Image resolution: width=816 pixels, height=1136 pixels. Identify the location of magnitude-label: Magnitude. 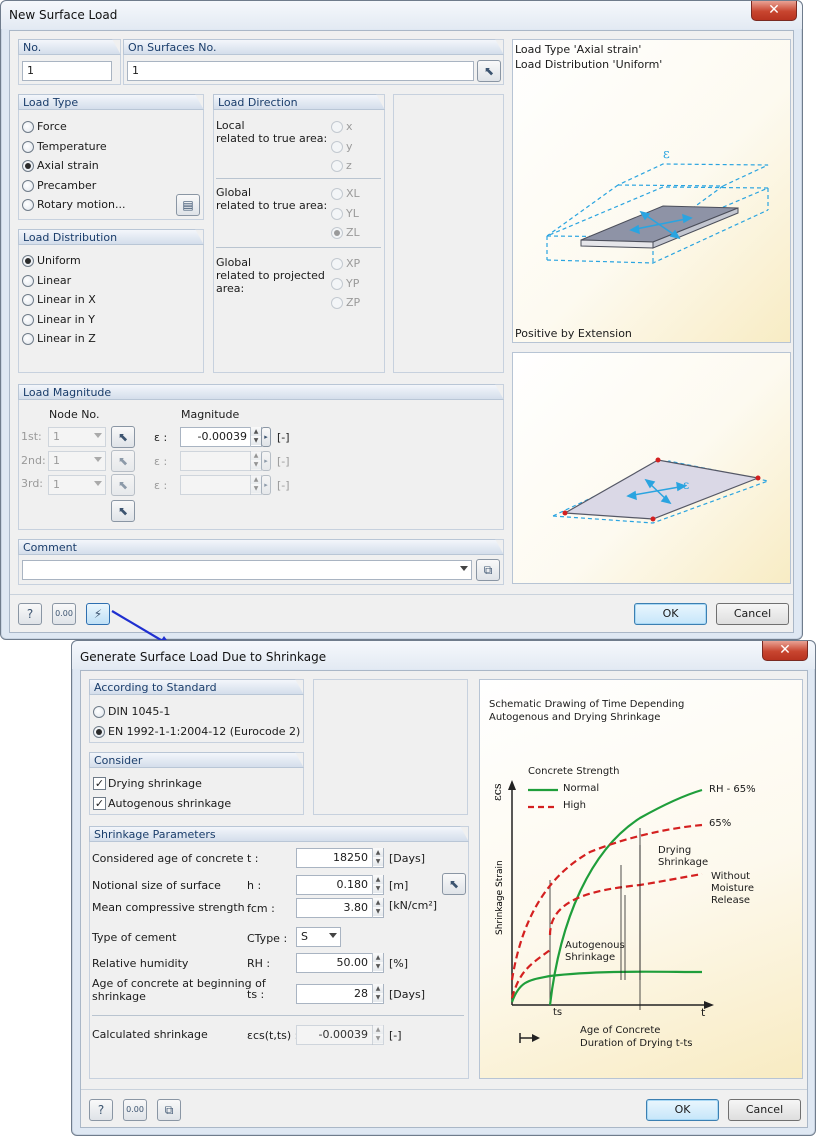
(210, 414).